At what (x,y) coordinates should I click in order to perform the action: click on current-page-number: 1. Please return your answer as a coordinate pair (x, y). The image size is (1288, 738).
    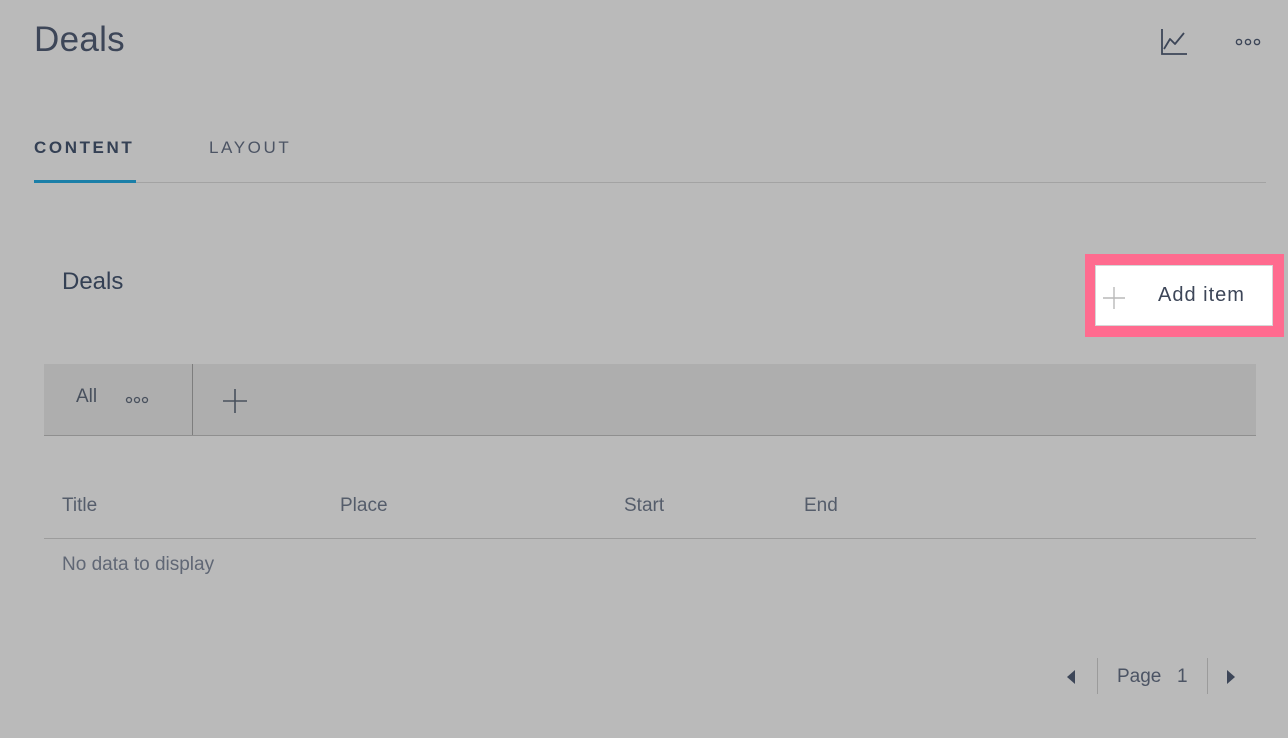
    Looking at the image, I should click on (1182, 676).